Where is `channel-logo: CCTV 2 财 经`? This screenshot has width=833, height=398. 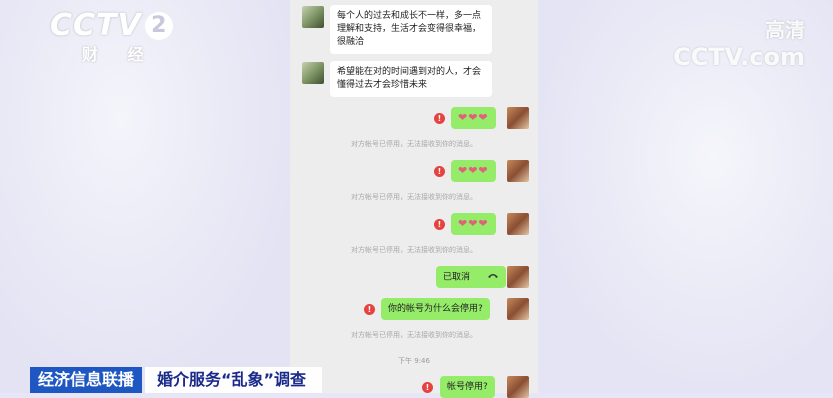
channel-logo: CCTV 2 财 经 is located at coordinates (111, 36).